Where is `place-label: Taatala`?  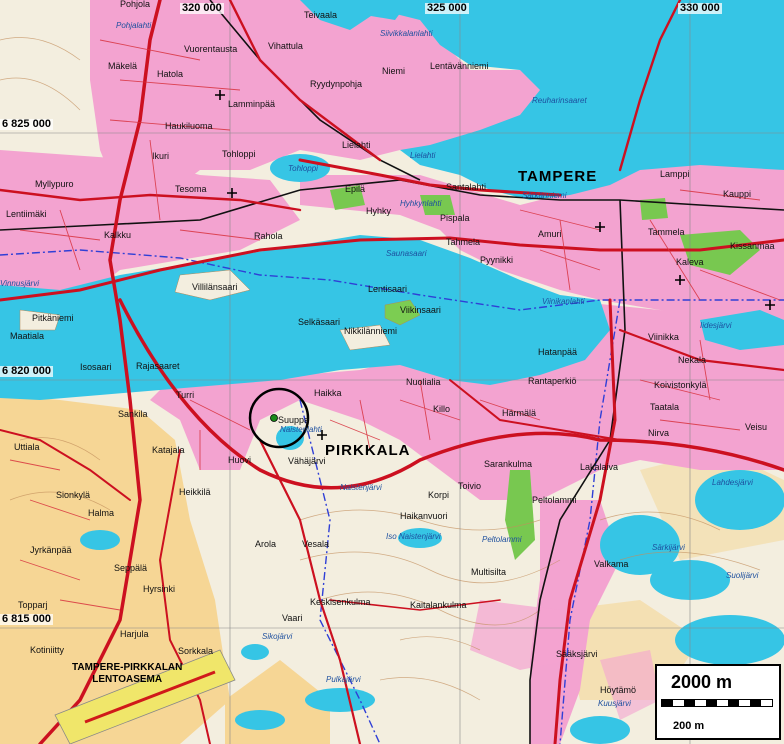 place-label: Taatala is located at coordinates (665, 407).